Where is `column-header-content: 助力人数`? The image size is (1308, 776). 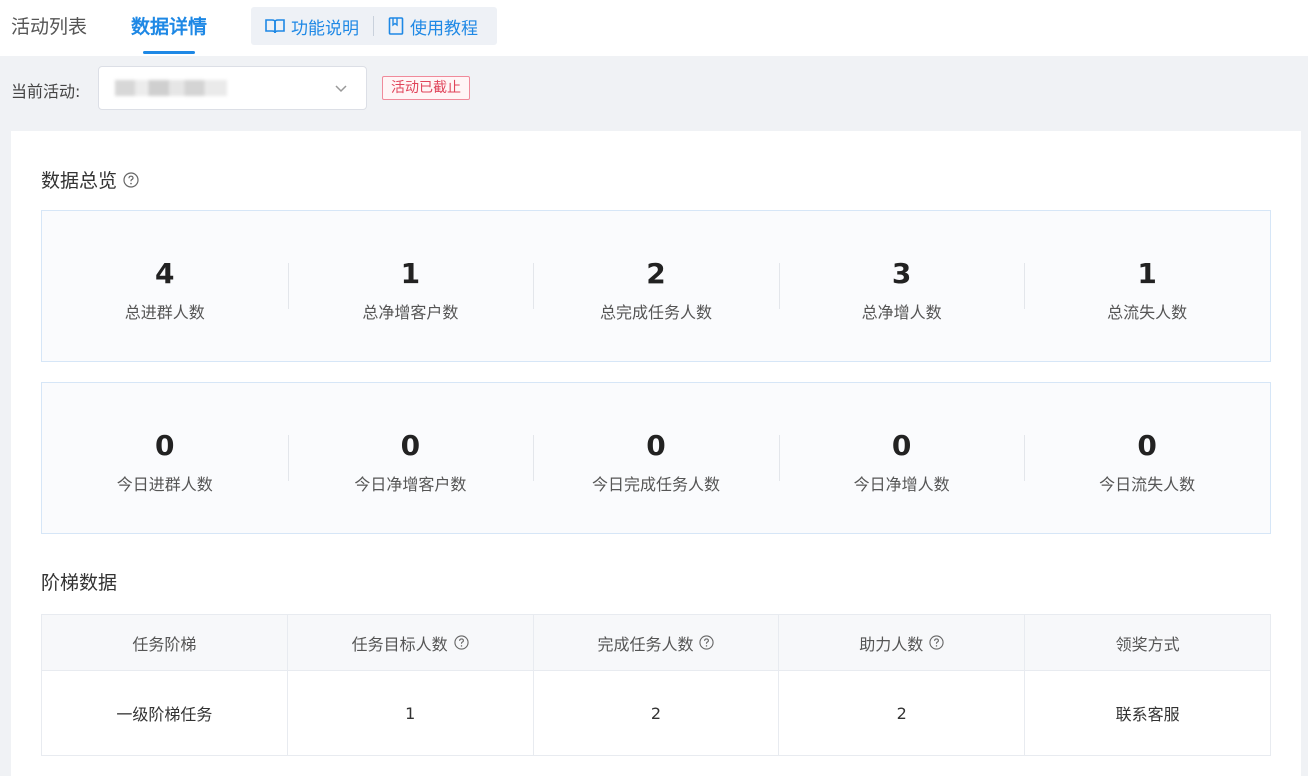
column-header-content: 助力人数 is located at coordinates (901, 643).